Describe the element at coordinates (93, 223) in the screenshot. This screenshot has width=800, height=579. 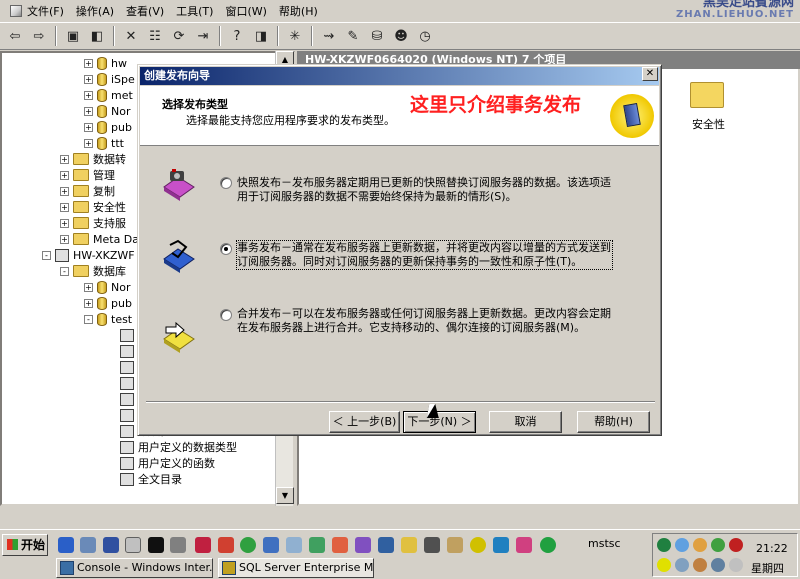
I see `tree-item: + 支持服` at that location.